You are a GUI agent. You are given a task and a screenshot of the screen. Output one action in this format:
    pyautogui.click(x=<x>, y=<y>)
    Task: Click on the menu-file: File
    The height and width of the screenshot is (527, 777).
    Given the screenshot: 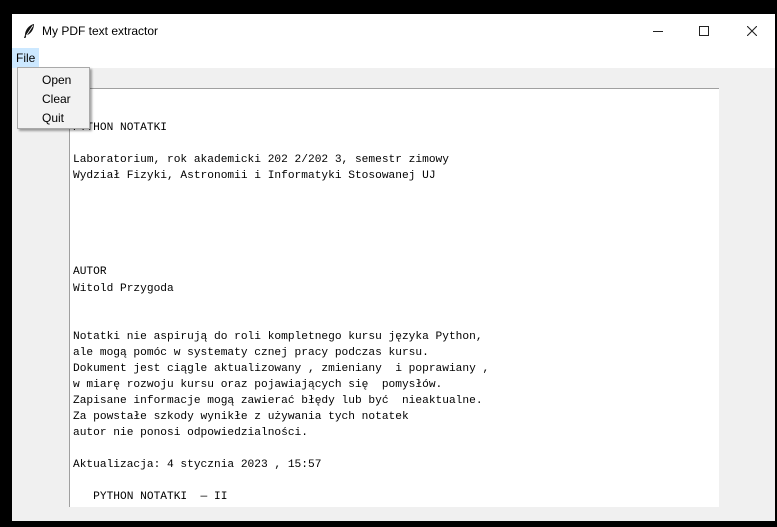 What is the action you would take?
    pyautogui.click(x=26, y=58)
    